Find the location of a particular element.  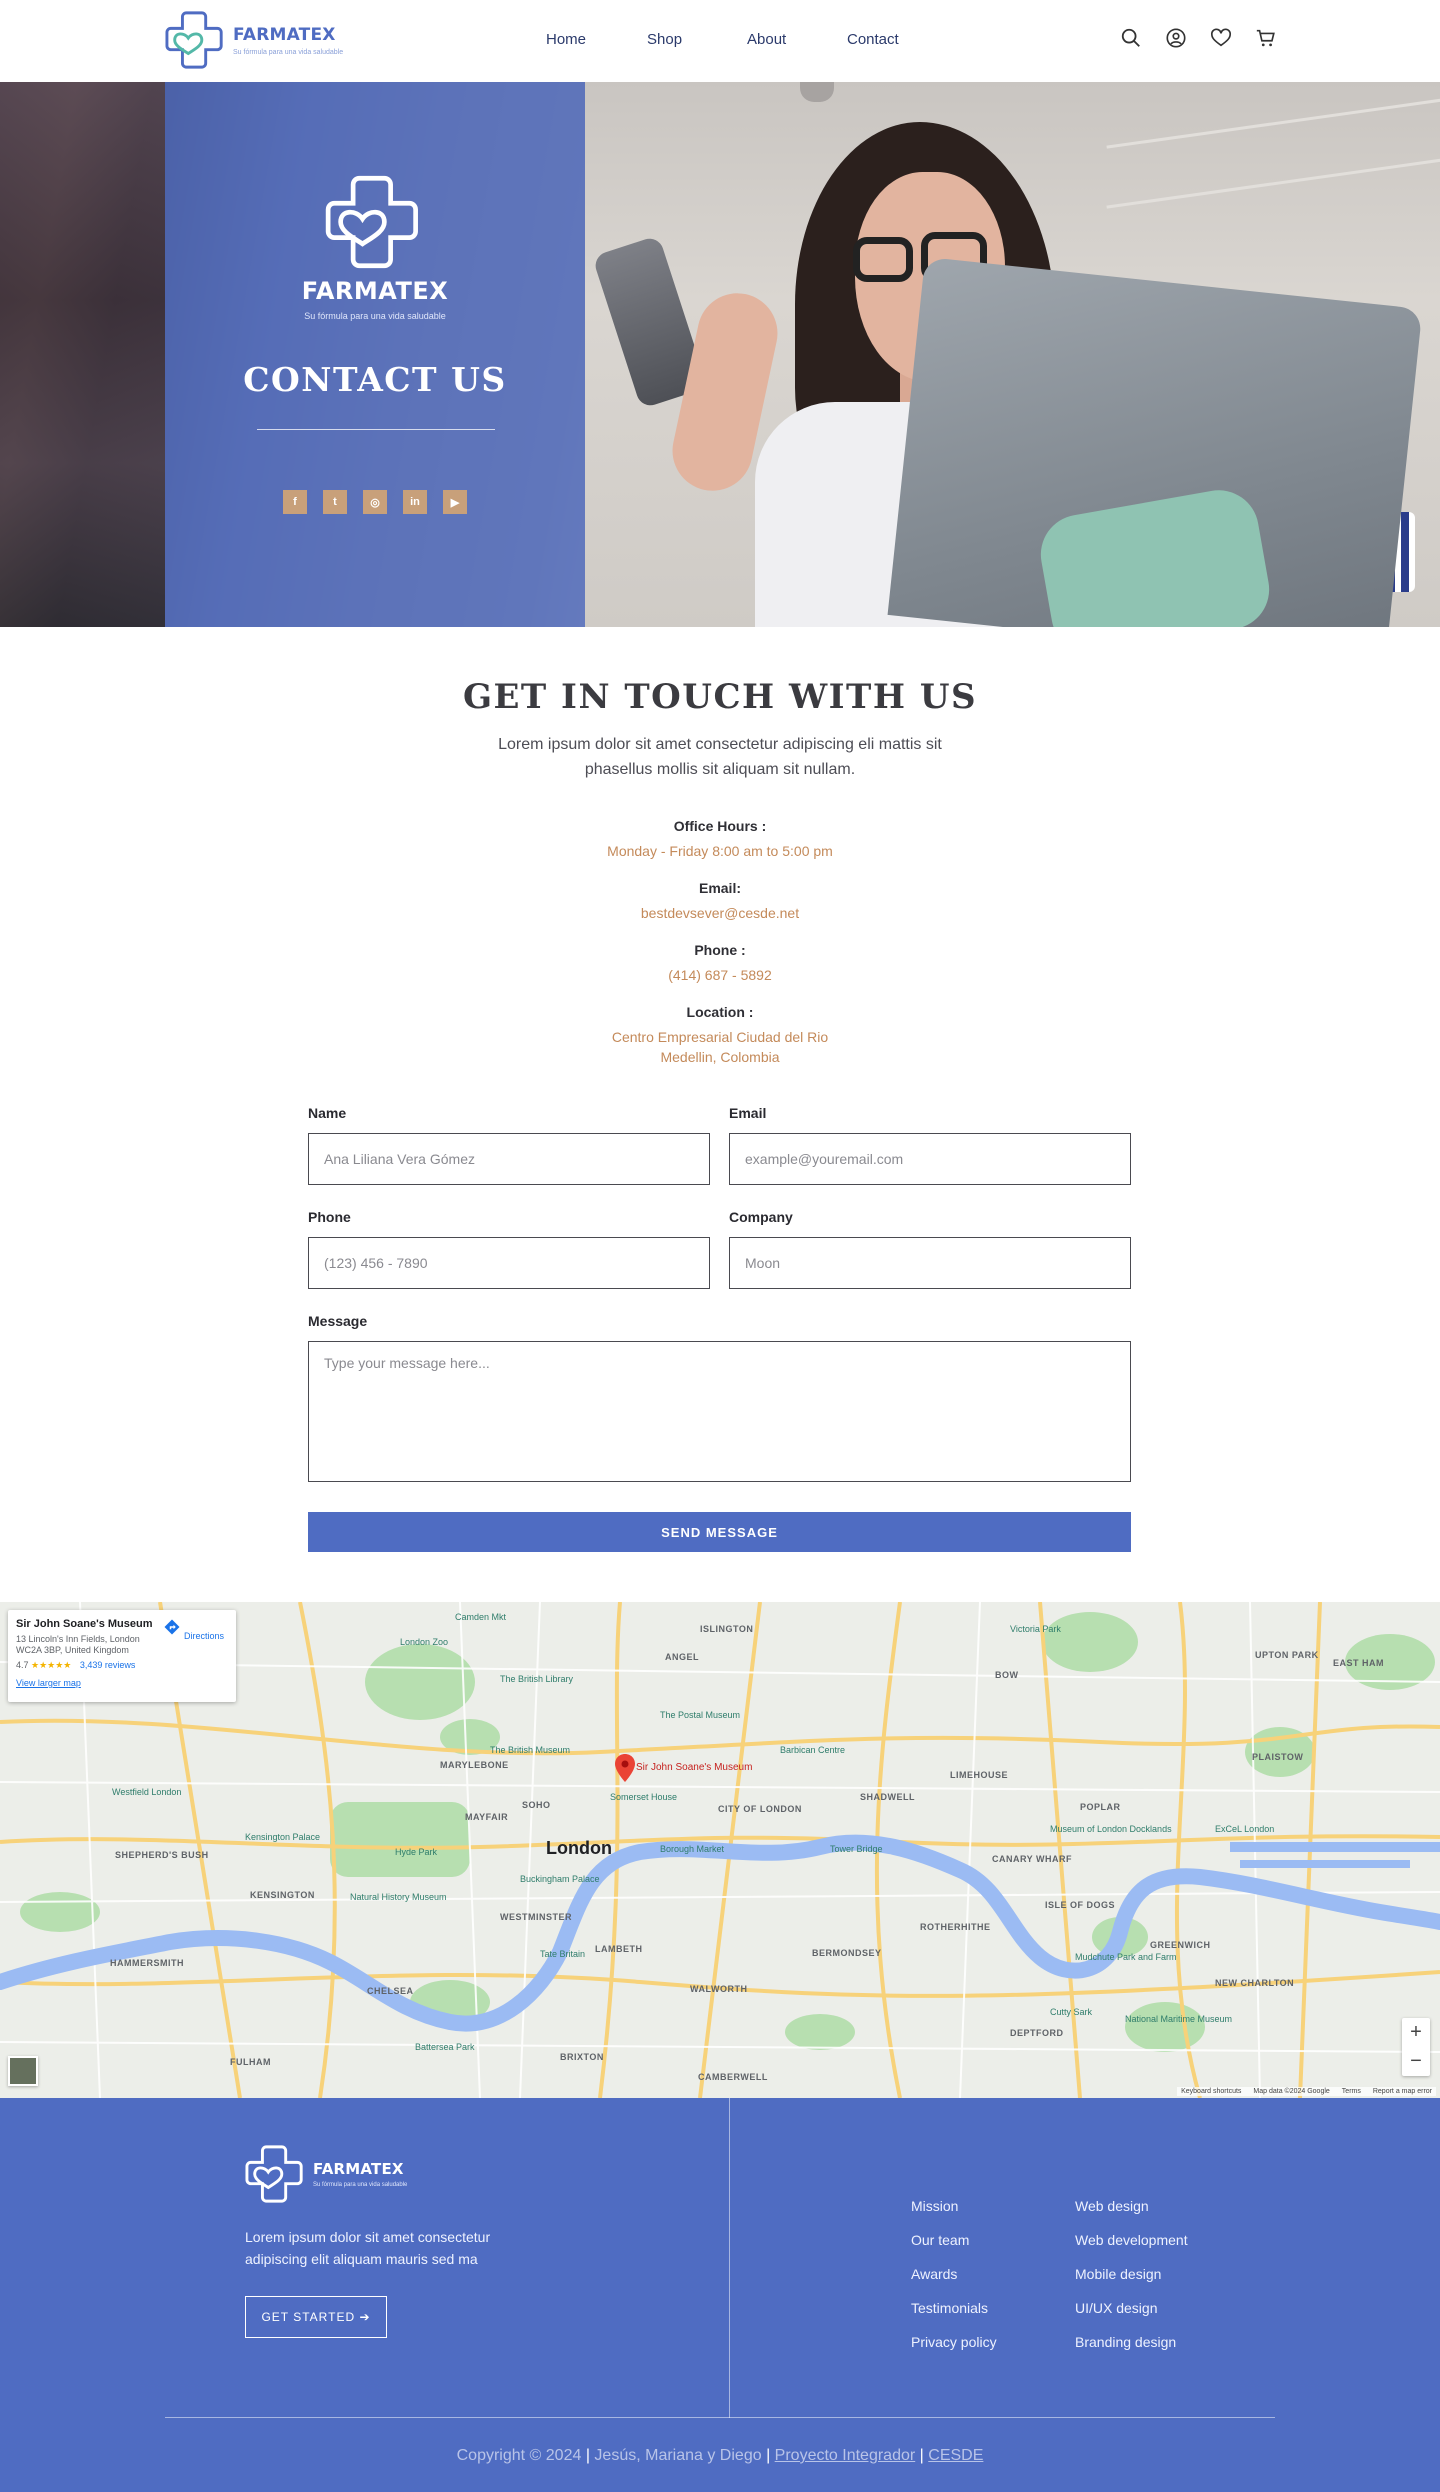

company-field is located at coordinates (930, 1263).